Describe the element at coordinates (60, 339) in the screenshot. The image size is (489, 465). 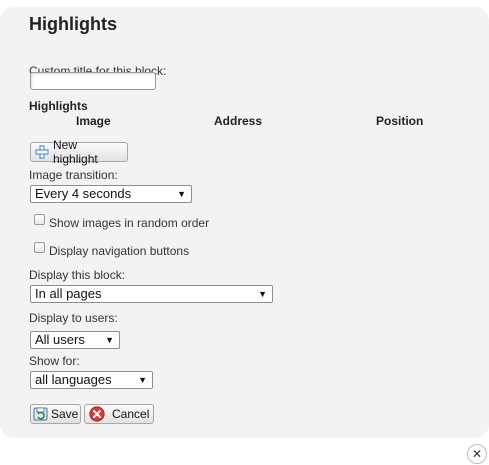
I see `display-users-value: All users` at that location.